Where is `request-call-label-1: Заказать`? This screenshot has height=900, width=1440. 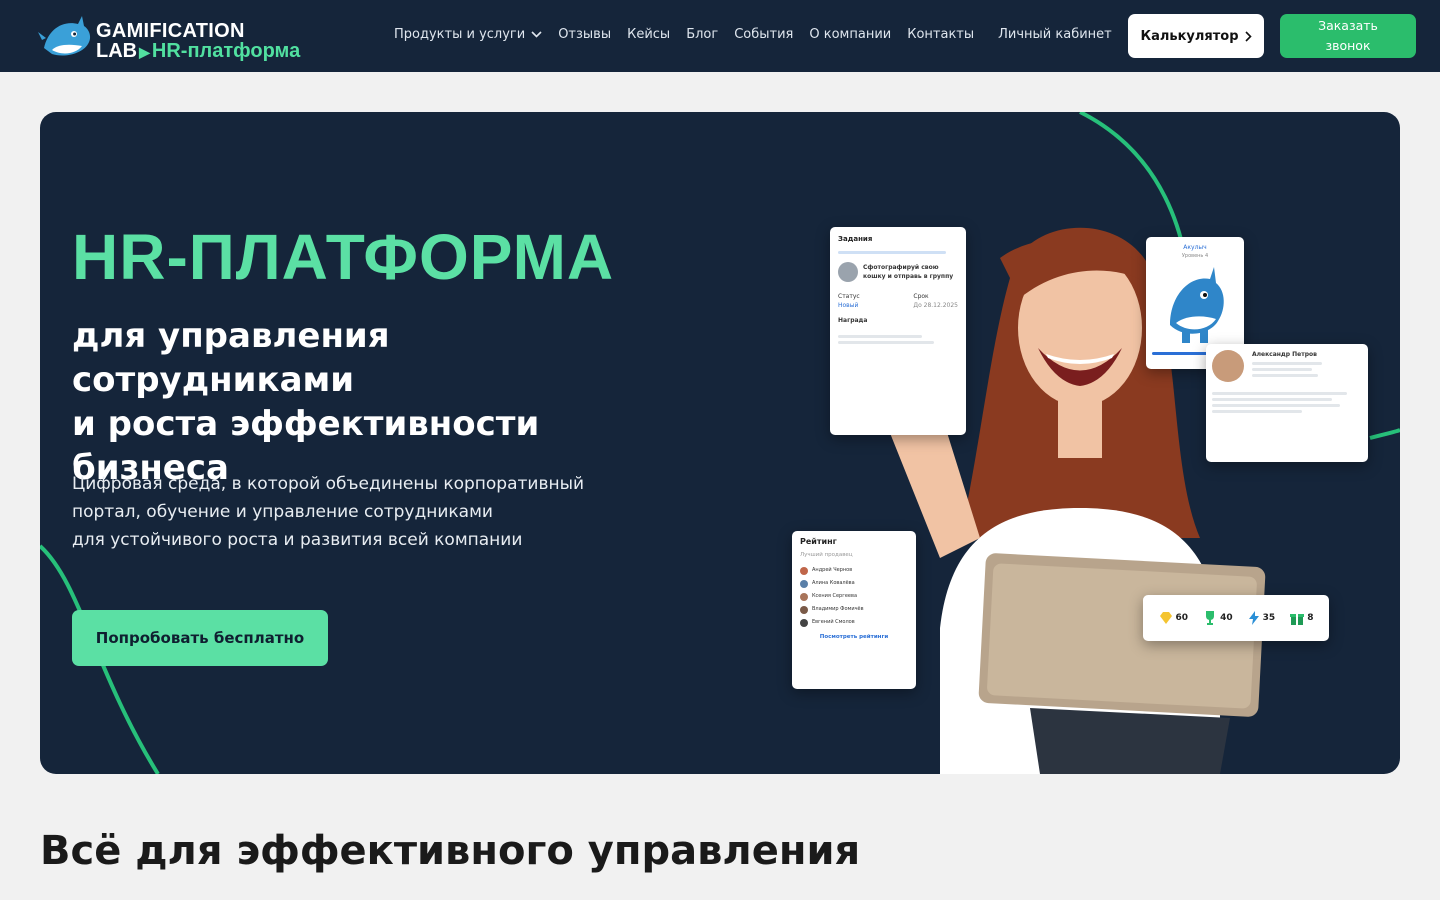 request-call-label-1: Заказать is located at coordinates (1348, 25).